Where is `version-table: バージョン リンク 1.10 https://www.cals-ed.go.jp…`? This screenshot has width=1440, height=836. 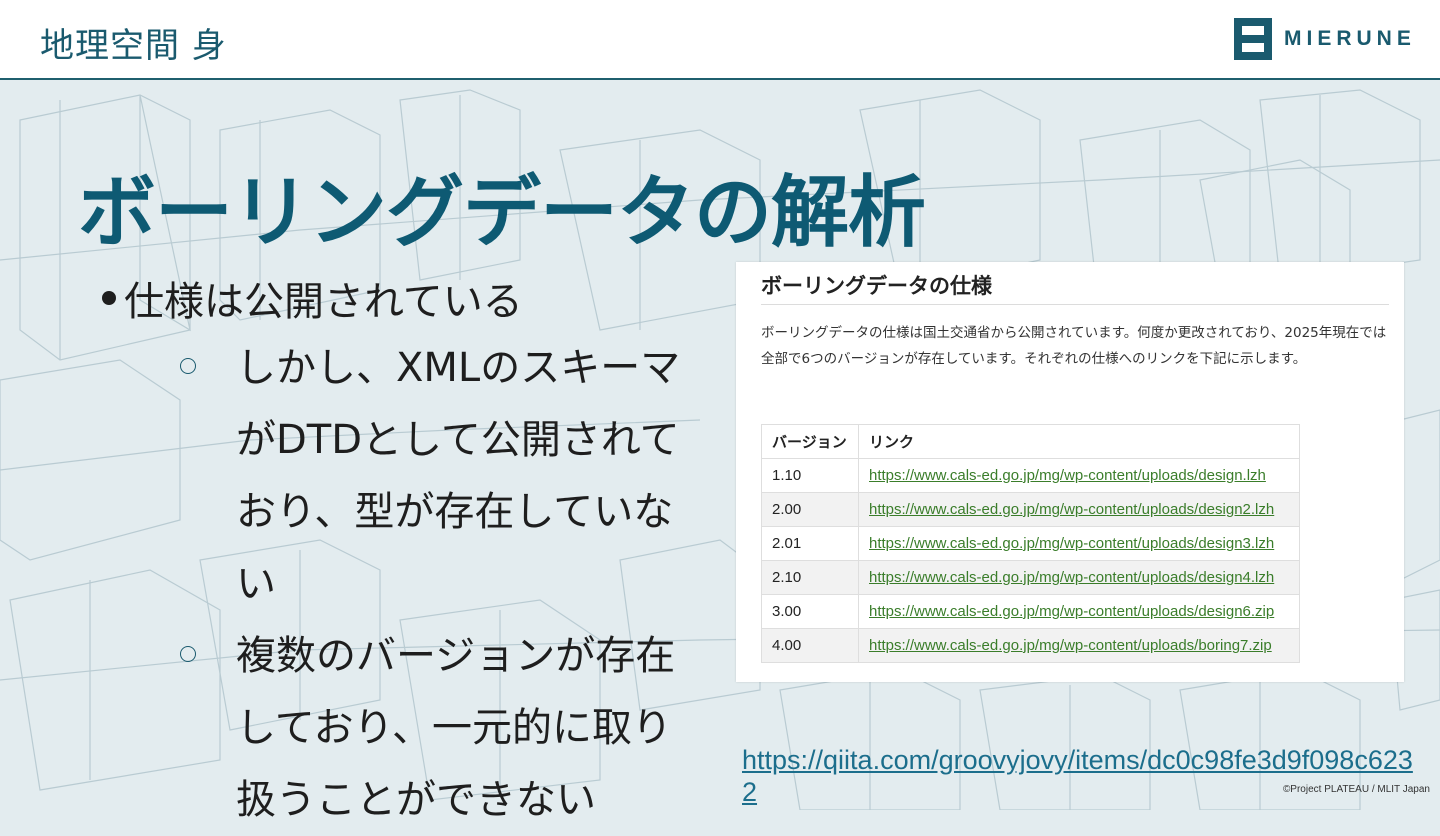 version-table: バージョン リンク 1.10 https://www.cals-ed.go.jp… is located at coordinates (1030, 543).